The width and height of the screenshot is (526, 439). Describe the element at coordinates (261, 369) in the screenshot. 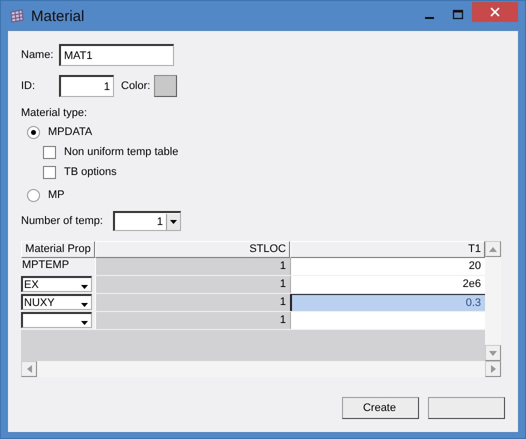

I see `horizontal-scrollbar` at that location.